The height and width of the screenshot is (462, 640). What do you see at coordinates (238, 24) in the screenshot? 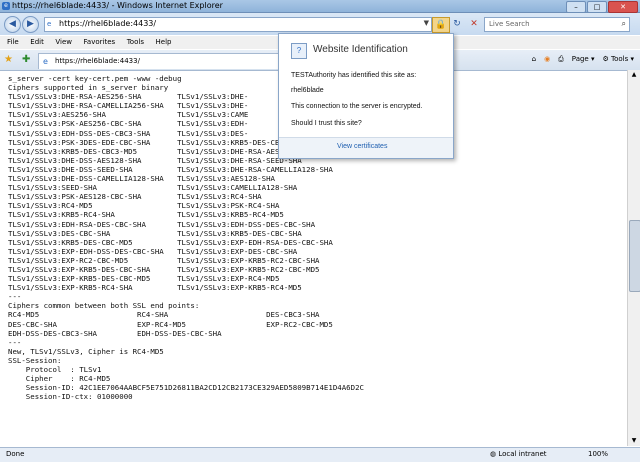
I see `address-bar: e https://rhel6blade:4433/ ▼` at bounding box center [238, 24].